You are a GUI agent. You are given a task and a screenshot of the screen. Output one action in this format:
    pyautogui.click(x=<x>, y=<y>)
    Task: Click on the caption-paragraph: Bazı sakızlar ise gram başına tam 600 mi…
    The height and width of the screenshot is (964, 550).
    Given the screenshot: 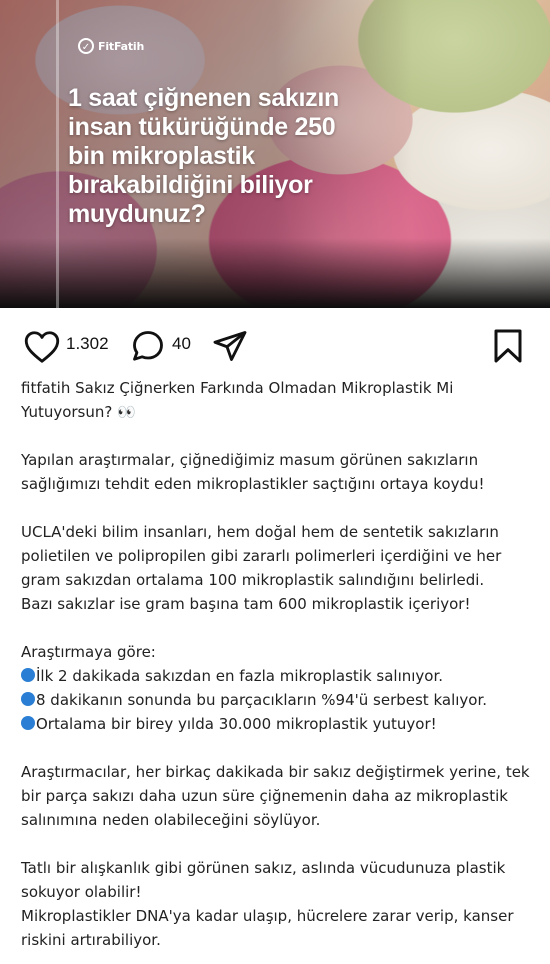 What is the action you would take?
    pyautogui.click(x=246, y=604)
    